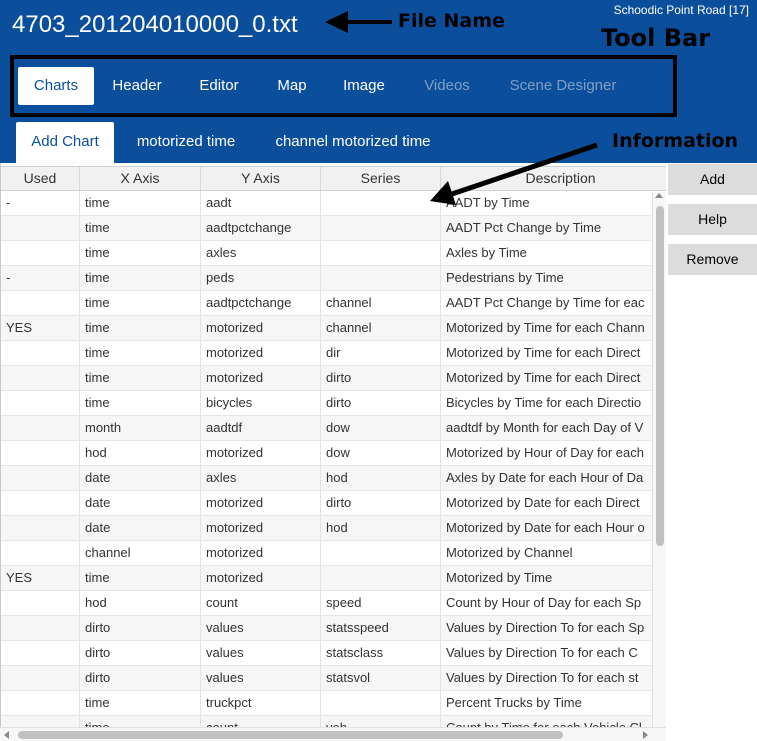  I want to click on annotation-arrows, so click(461, 108).